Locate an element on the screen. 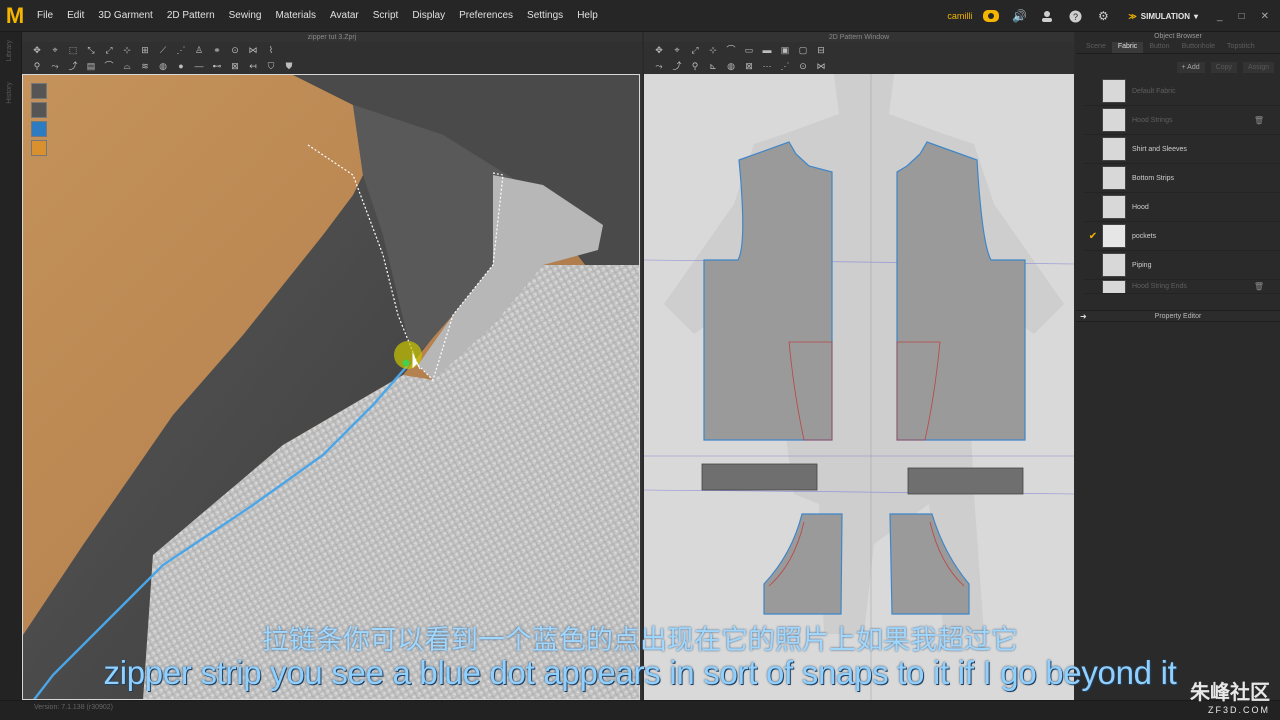 The height and width of the screenshot is (720, 1280). menu-script: Script is located at coordinates (386, 15).